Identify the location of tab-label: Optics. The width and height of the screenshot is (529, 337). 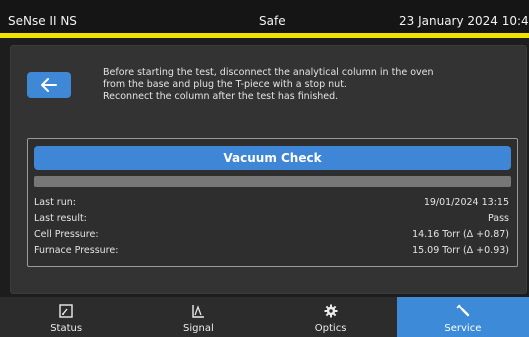
(330, 328).